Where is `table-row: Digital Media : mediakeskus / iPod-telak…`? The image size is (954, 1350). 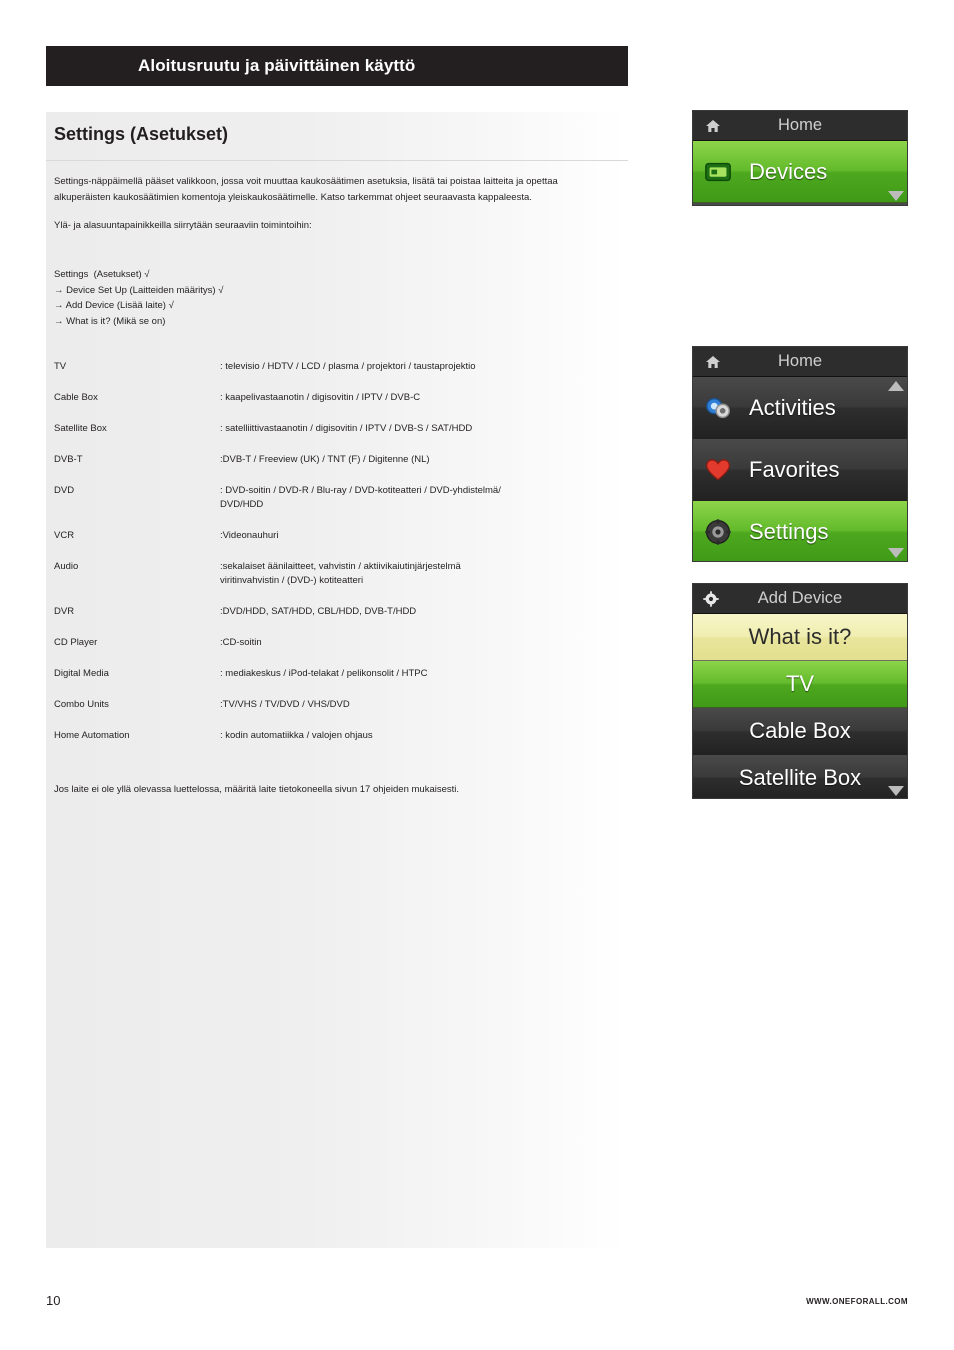 table-row: Digital Media : mediakeskus / iPod-telak… is located at coordinates (334, 674).